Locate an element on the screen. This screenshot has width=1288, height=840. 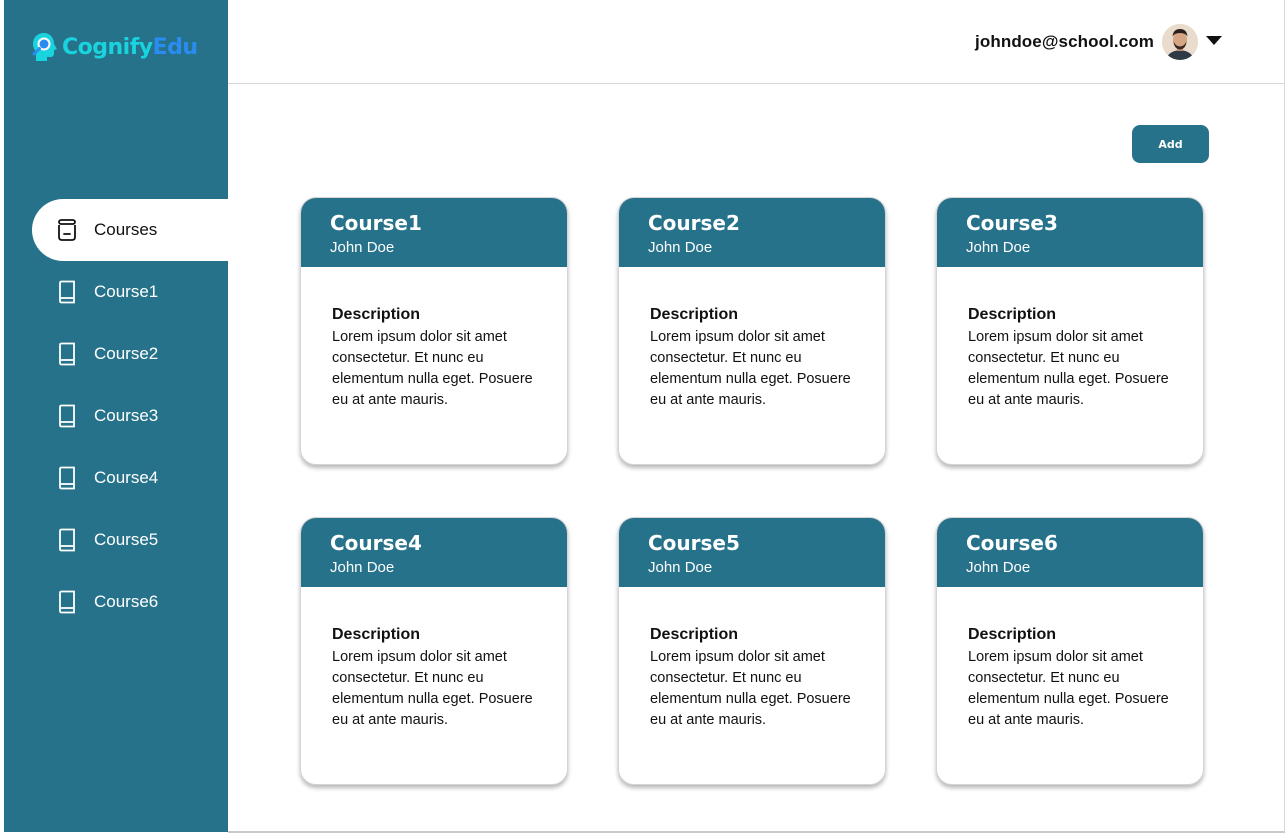
sidebar-item-label: Course3 is located at coordinates (126, 415).